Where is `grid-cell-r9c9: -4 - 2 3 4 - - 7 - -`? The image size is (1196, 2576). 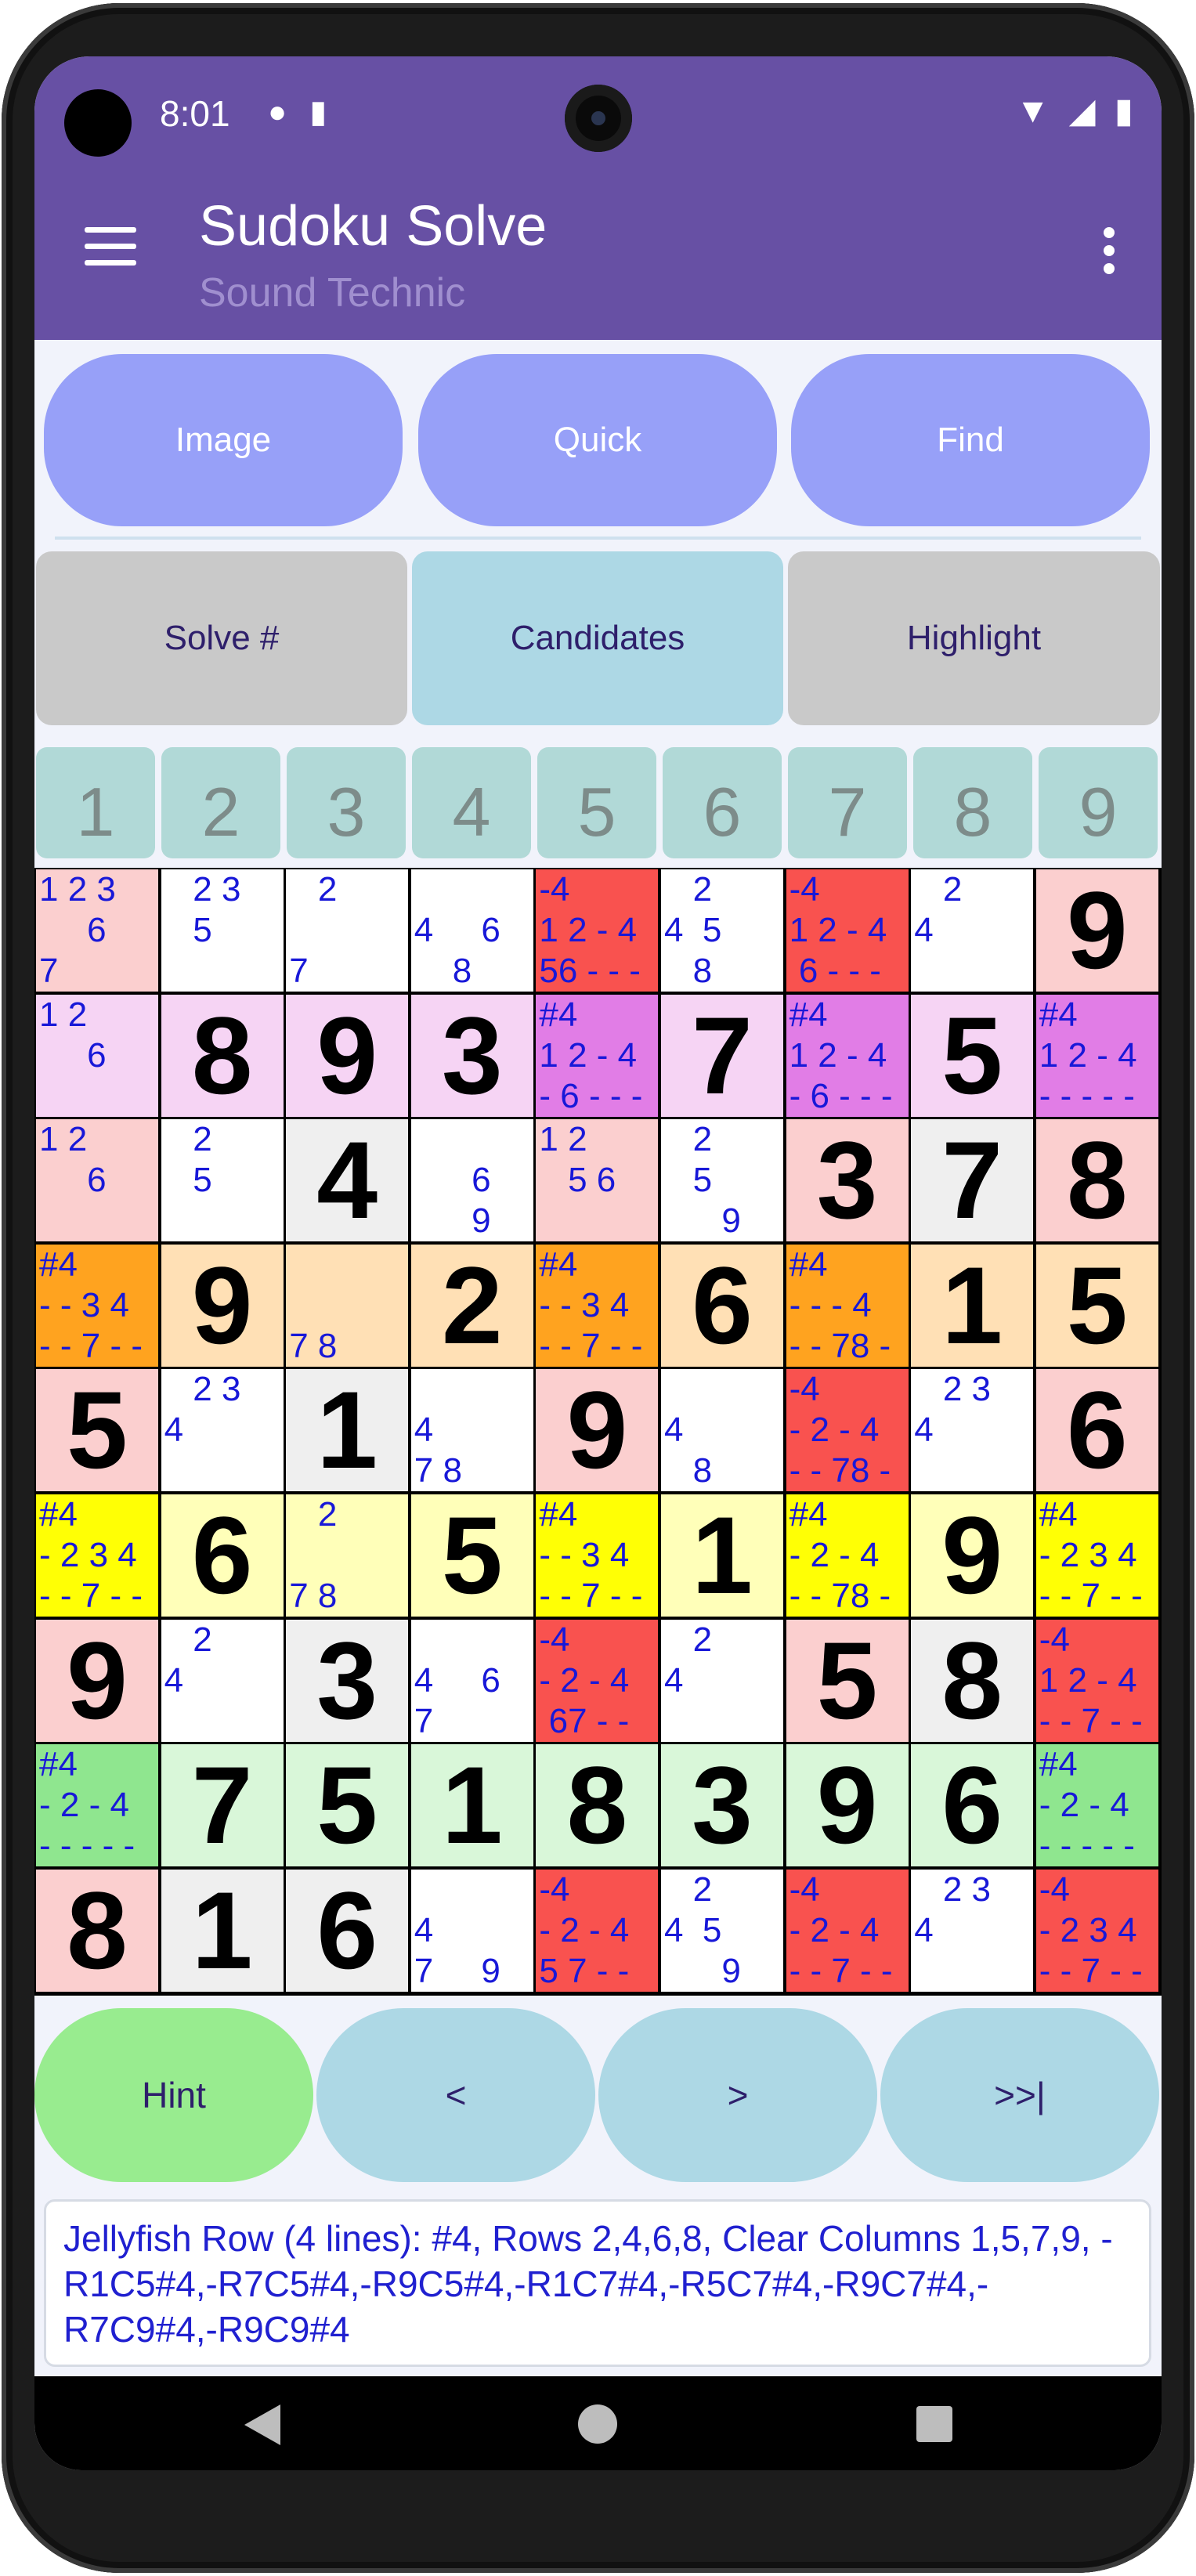
grid-cell-r9c9: -4 - 2 3 4 - - 7 - - is located at coordinates (1096, 1930).